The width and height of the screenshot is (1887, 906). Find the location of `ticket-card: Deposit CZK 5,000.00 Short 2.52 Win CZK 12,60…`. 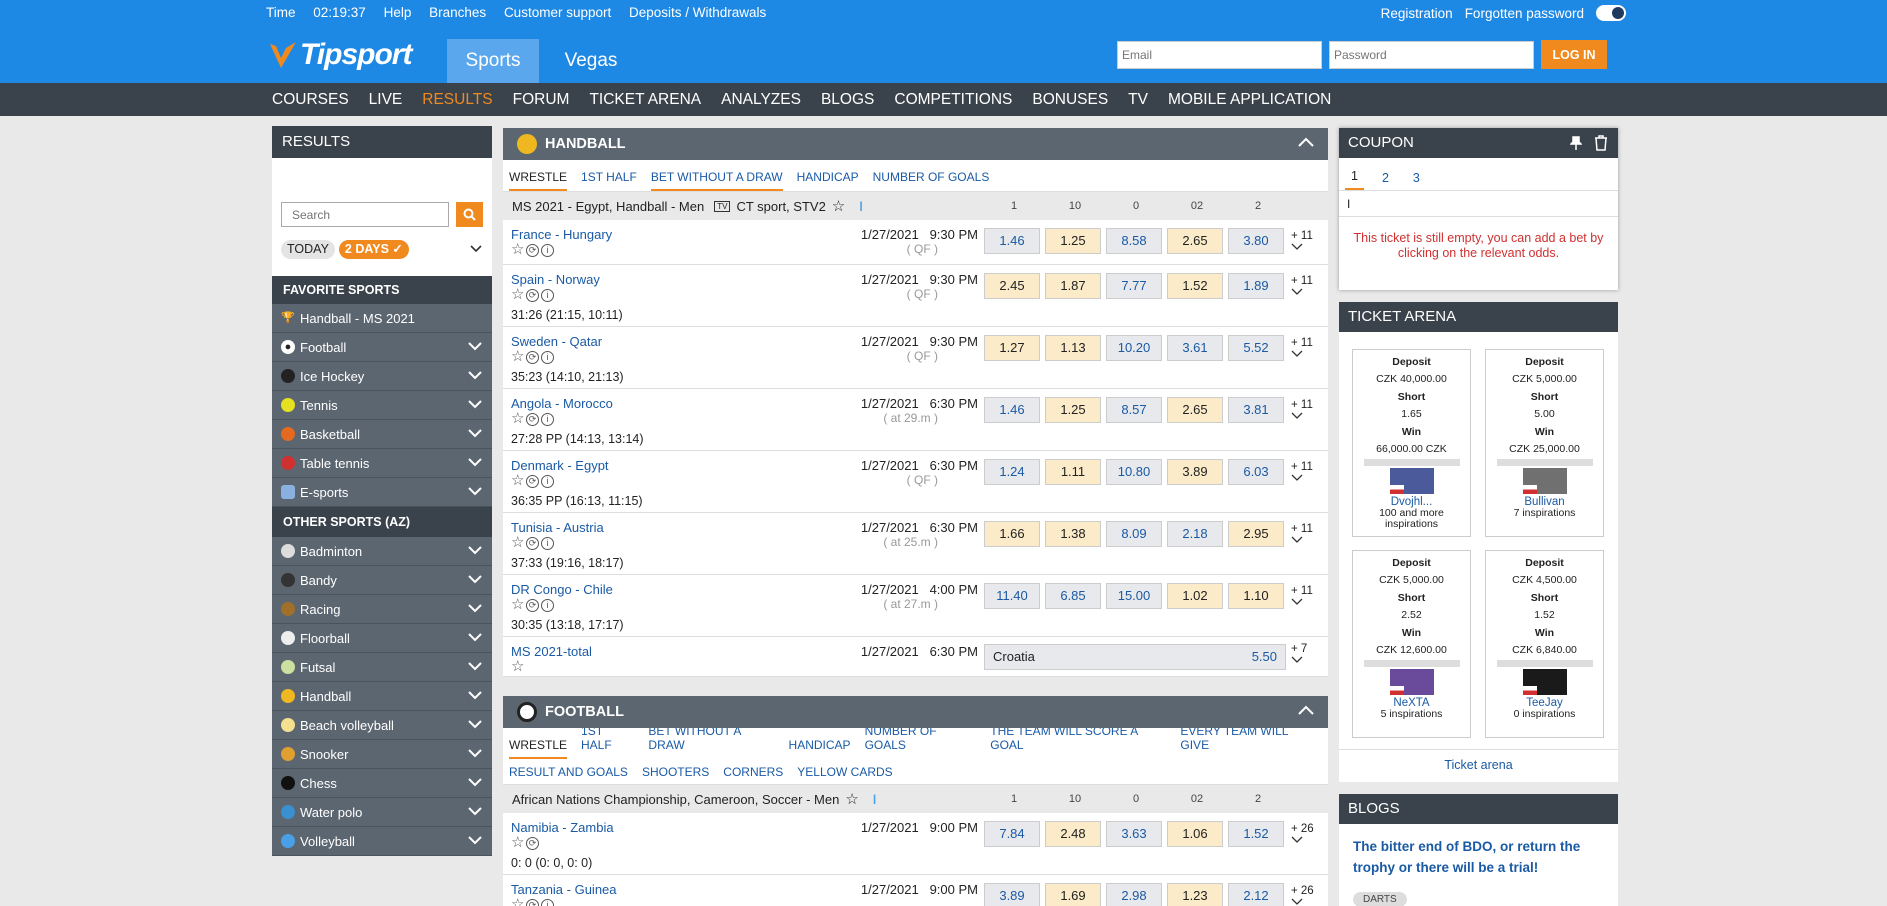

ticket-card: Deposit CZK 5,000.00 Short 2.52 Win CZK 12,60… is located at coordinates (1411, 644).